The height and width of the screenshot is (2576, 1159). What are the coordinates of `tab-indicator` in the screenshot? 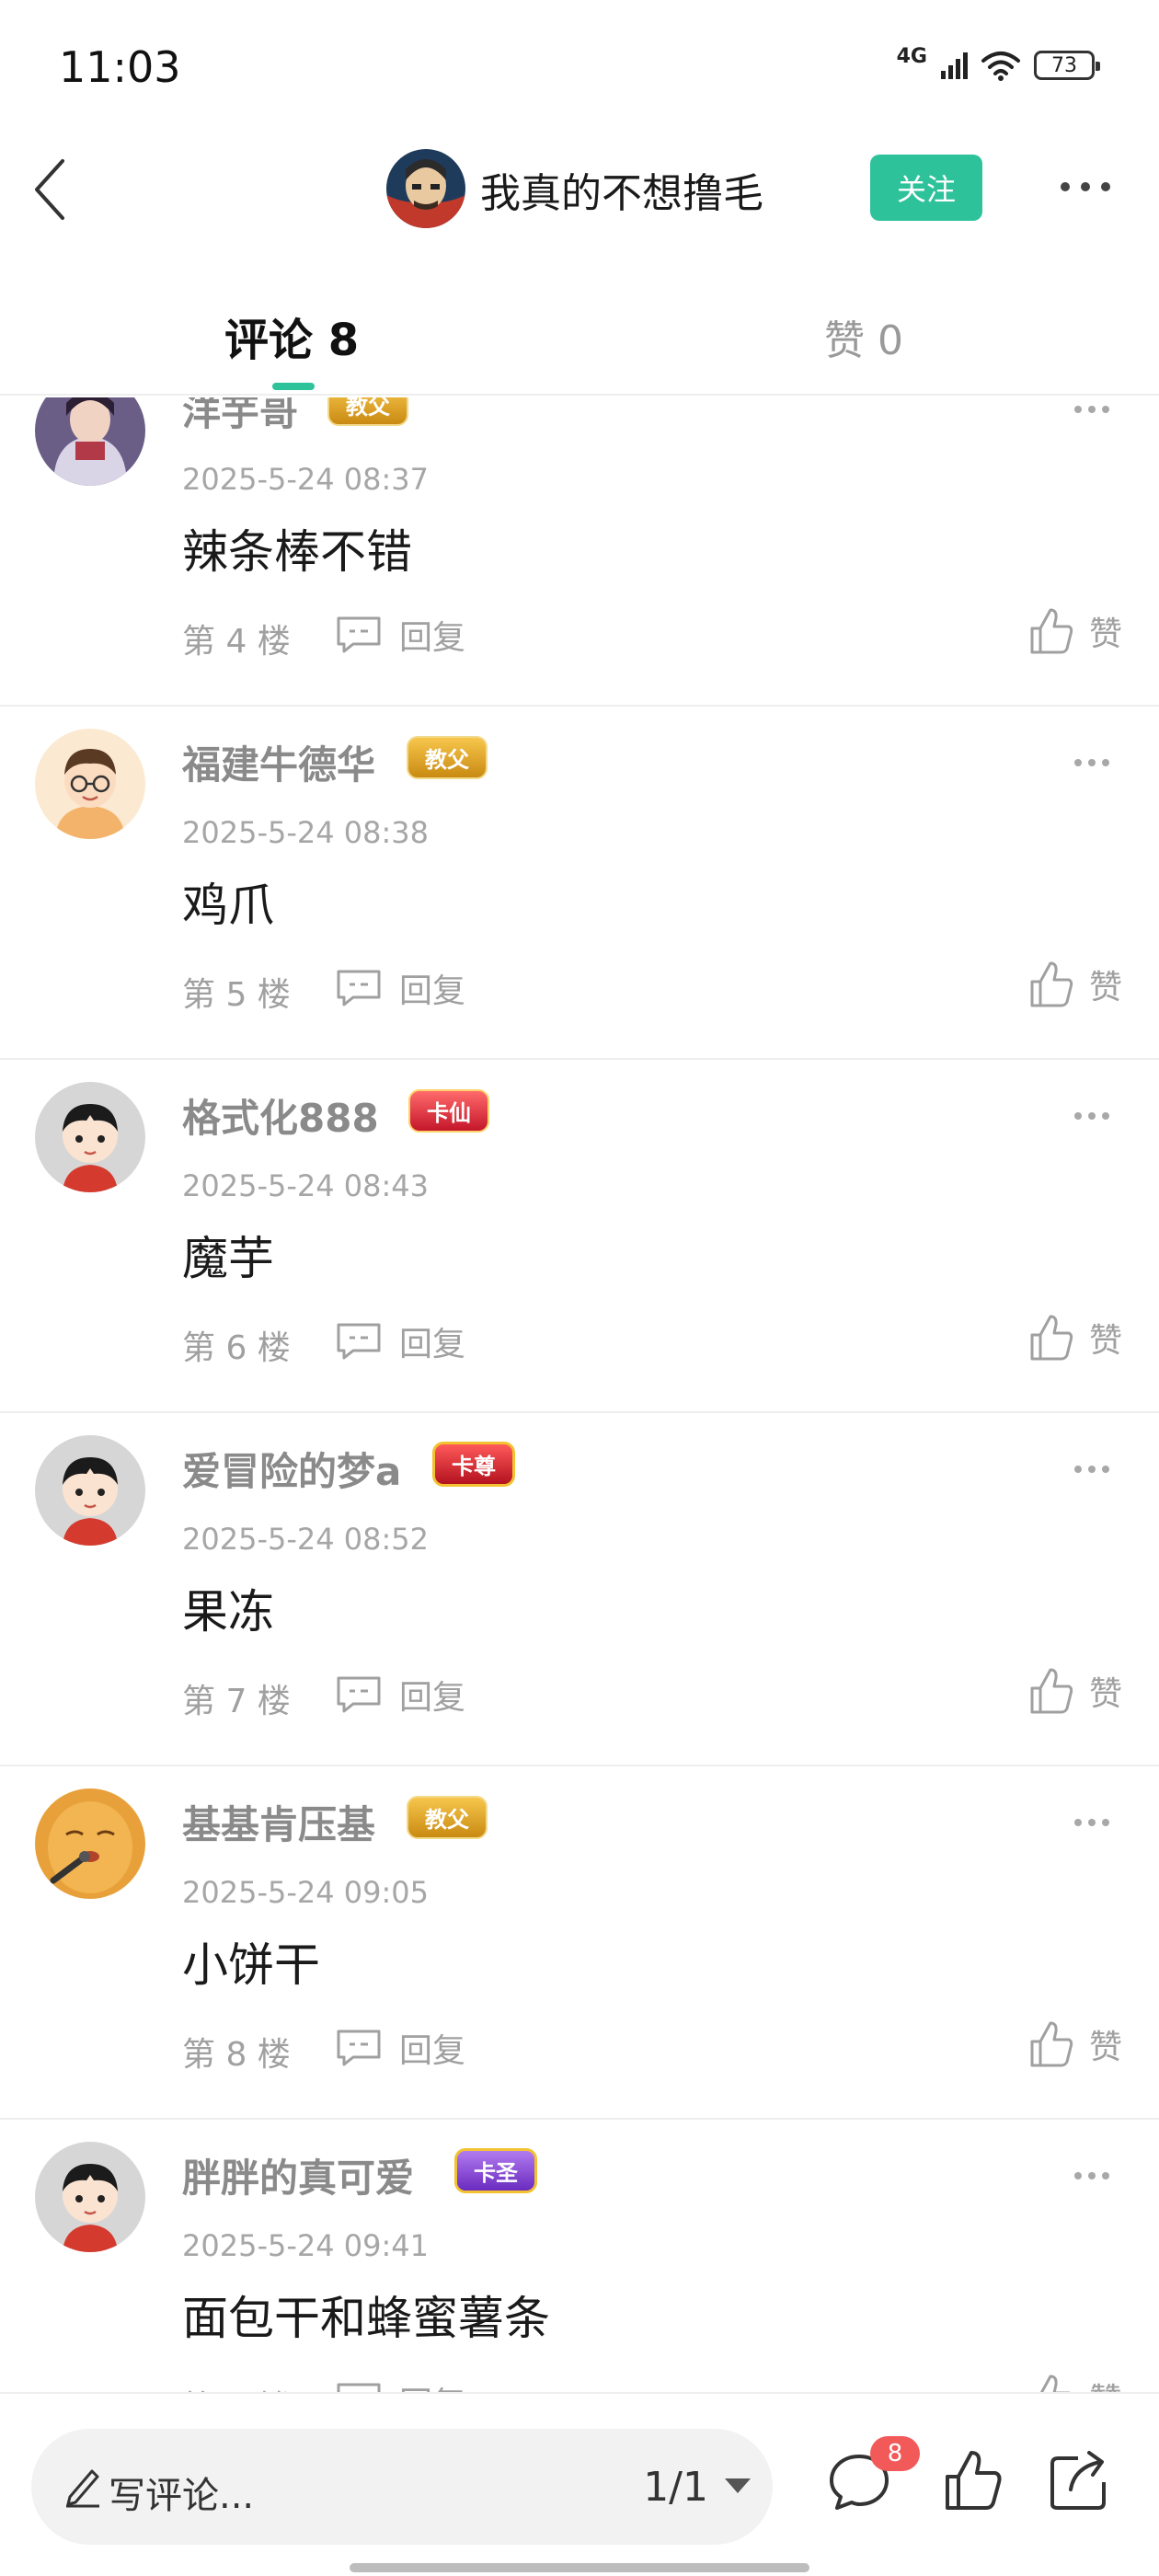 It's located at (293, 386).